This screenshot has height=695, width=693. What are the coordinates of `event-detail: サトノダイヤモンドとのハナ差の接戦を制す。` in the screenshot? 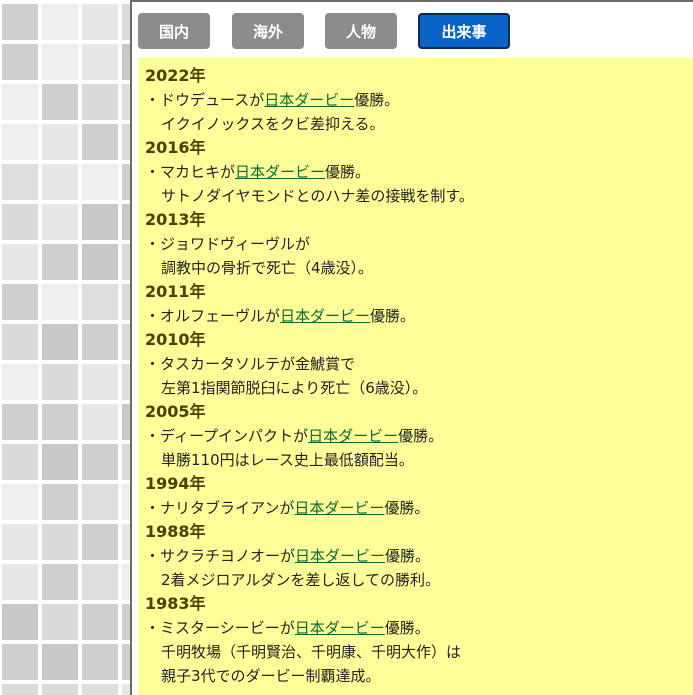 It's located at (317, 196).